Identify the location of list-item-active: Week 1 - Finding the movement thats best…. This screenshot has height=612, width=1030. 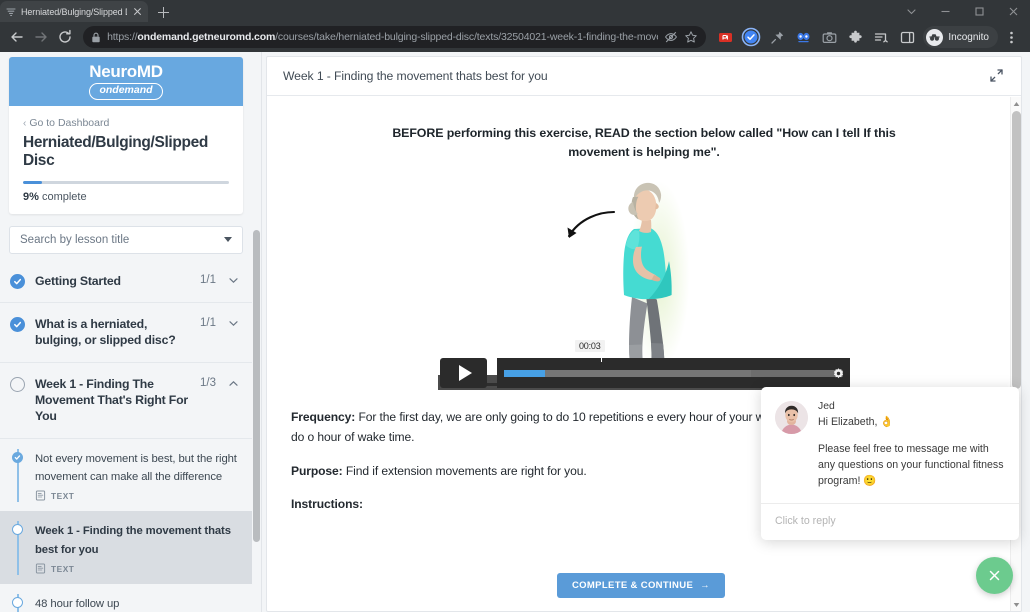
(126, 548).